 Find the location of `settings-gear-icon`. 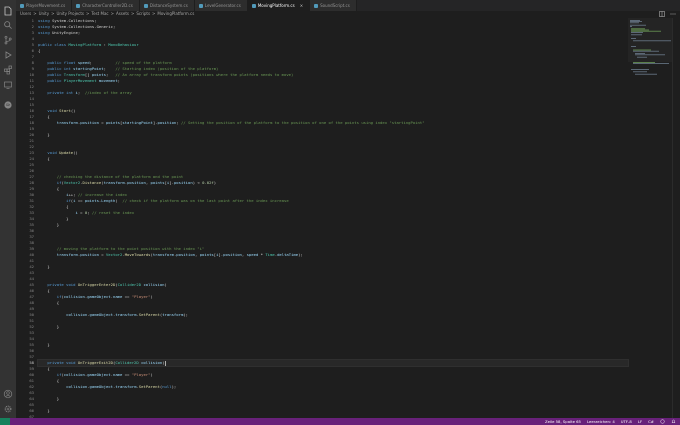

settings-gear-icon is located at coordinates (8, 409).